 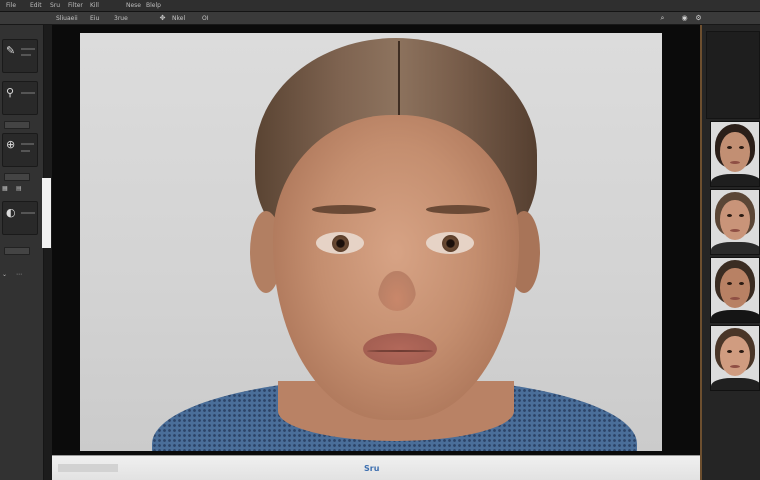 I want to click on status-text: Sru, so click(x=372, y=468).